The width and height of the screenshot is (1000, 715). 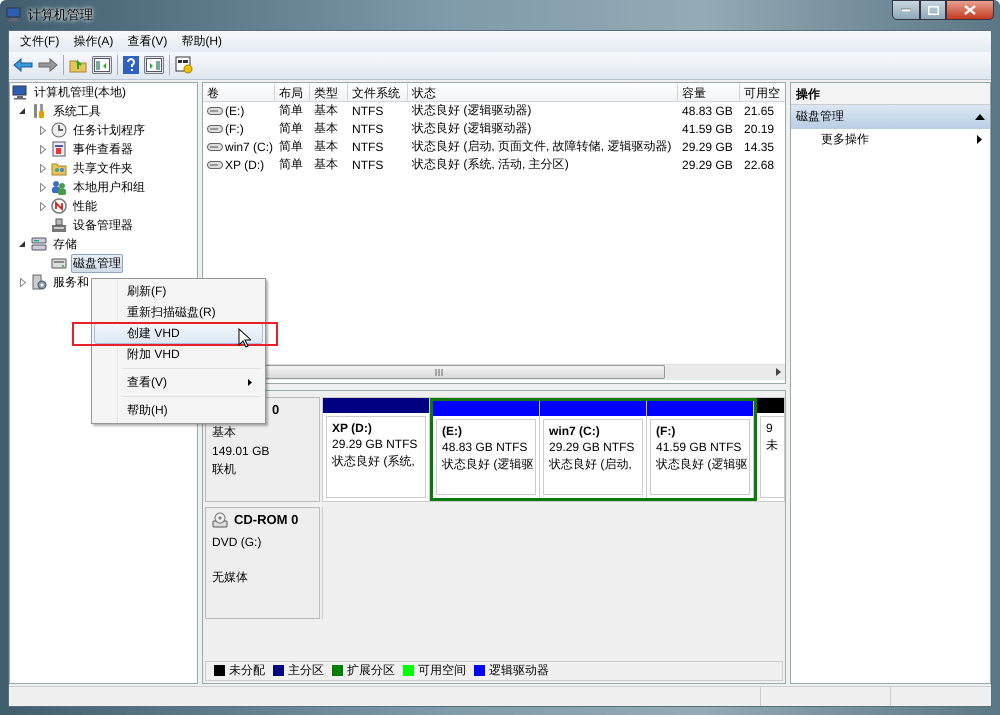 What do you see at coordinates (542, 147) in the screenshot?
I see `table-cell: 状态良好 (启动, 页面文件, 故障转储, 逻辑驱动器)` at bounding box center [542, 147].